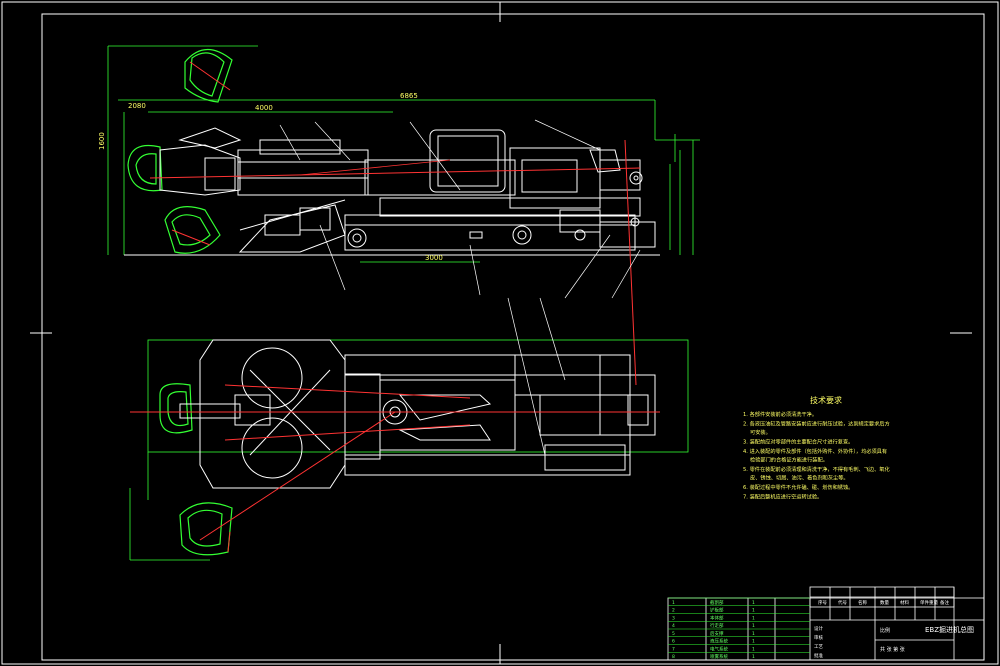  Describe the element at coordinates (884, 602) in the screenshot. I see `tb-header: 数量` at that location.